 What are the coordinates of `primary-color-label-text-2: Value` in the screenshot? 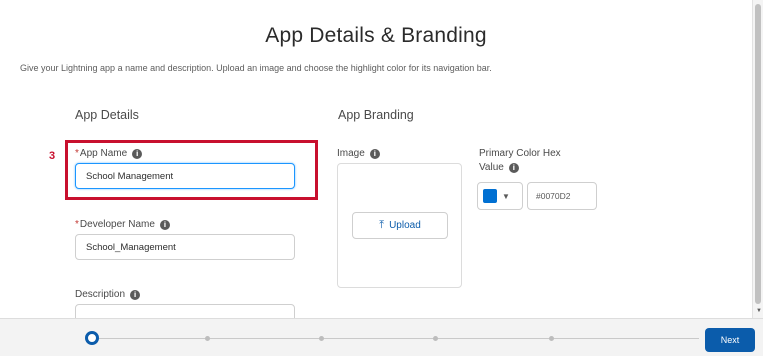 It's located at (491, 167).